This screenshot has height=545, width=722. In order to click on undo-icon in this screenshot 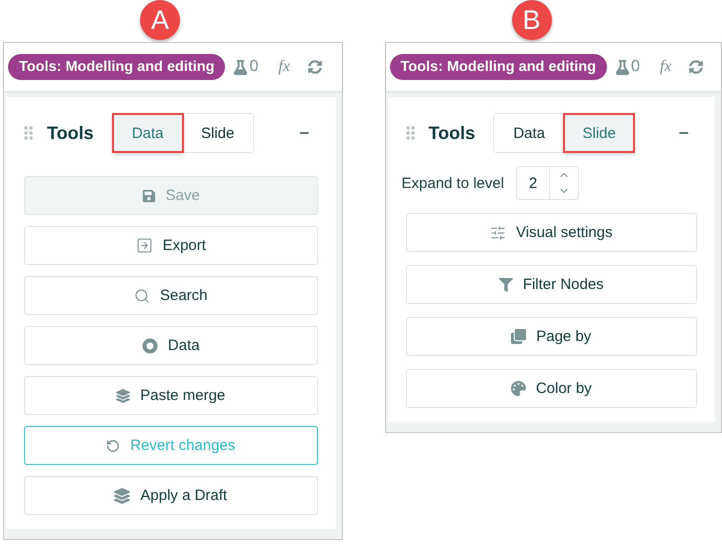, I will do `click(113, 445)`.